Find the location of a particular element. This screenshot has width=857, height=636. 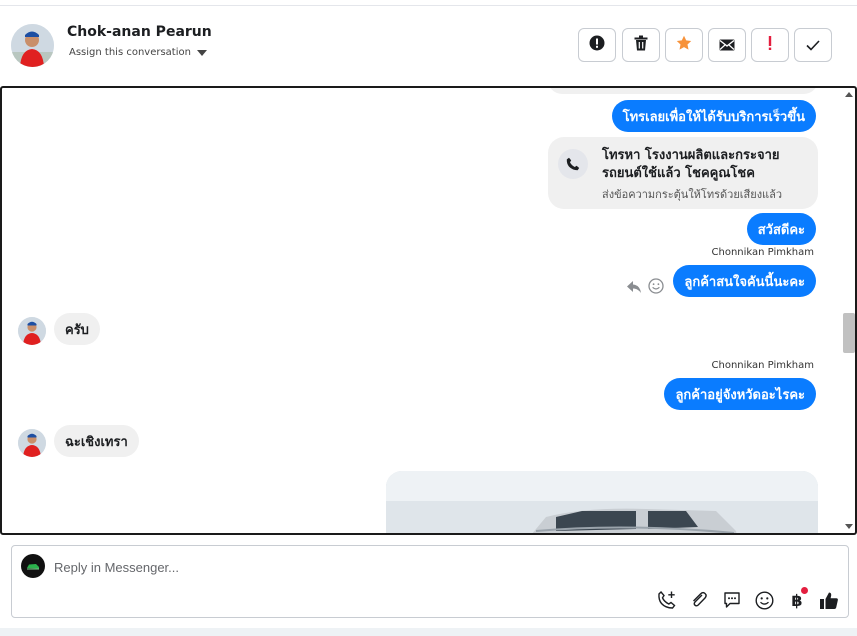

message-bubble-incoming: ครับ is located at coordinates (77, 329).